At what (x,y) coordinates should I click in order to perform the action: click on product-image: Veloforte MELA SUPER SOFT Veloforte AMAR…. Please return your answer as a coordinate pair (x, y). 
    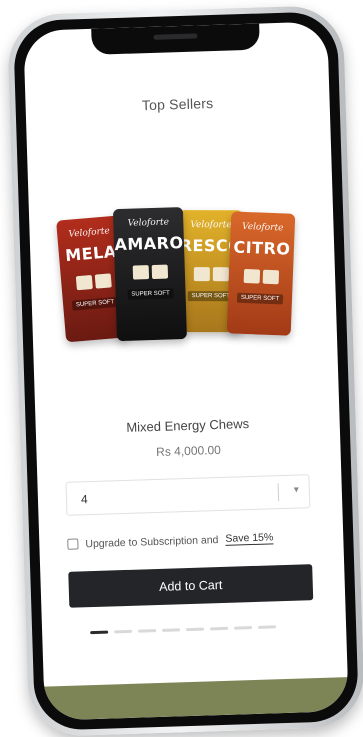
    Looking at the image, I should click on (180, 275).